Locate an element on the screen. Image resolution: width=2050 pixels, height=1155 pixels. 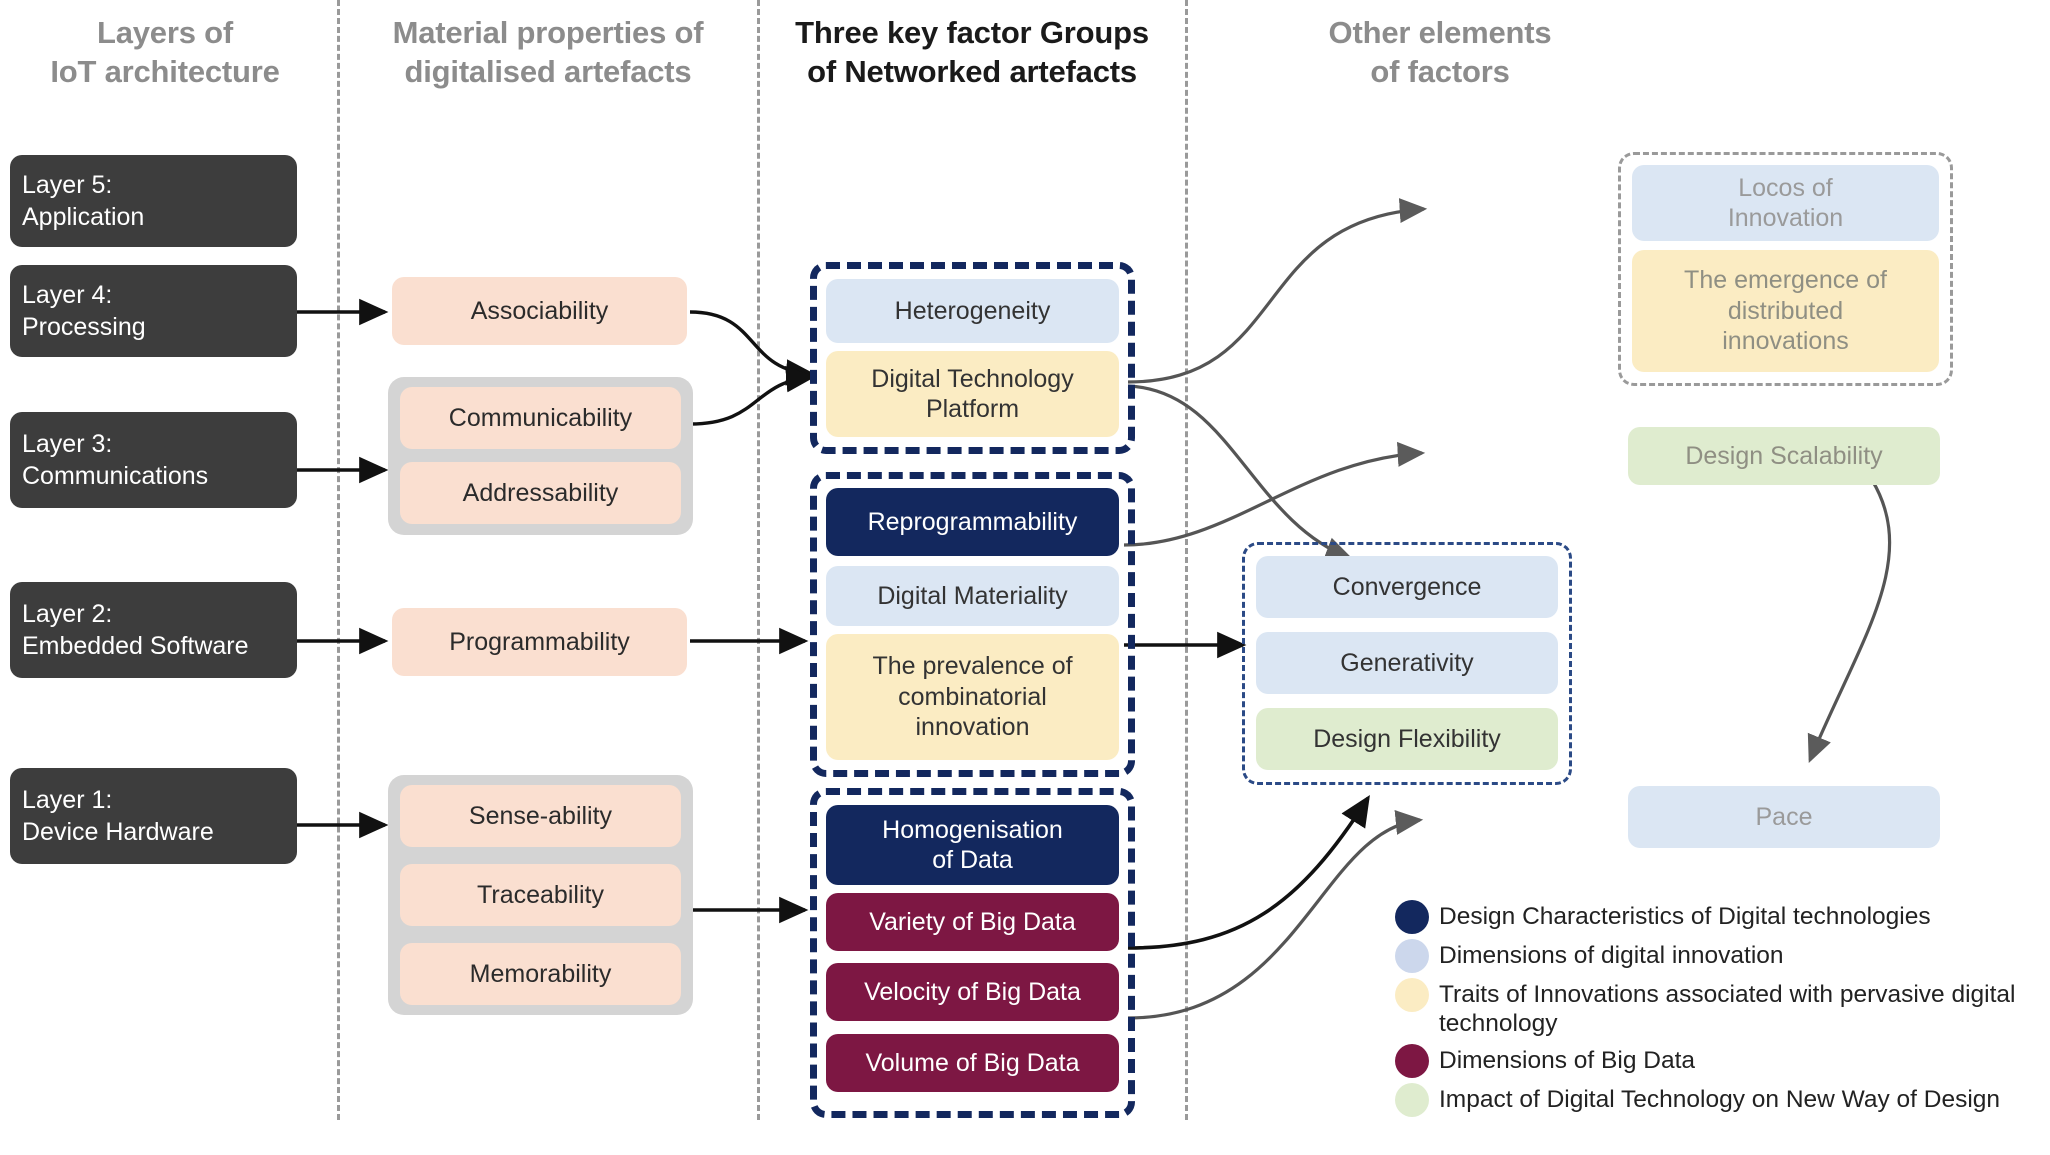
layer-box-layer5: Layer 5: Application is located at coordinates (153, 201).